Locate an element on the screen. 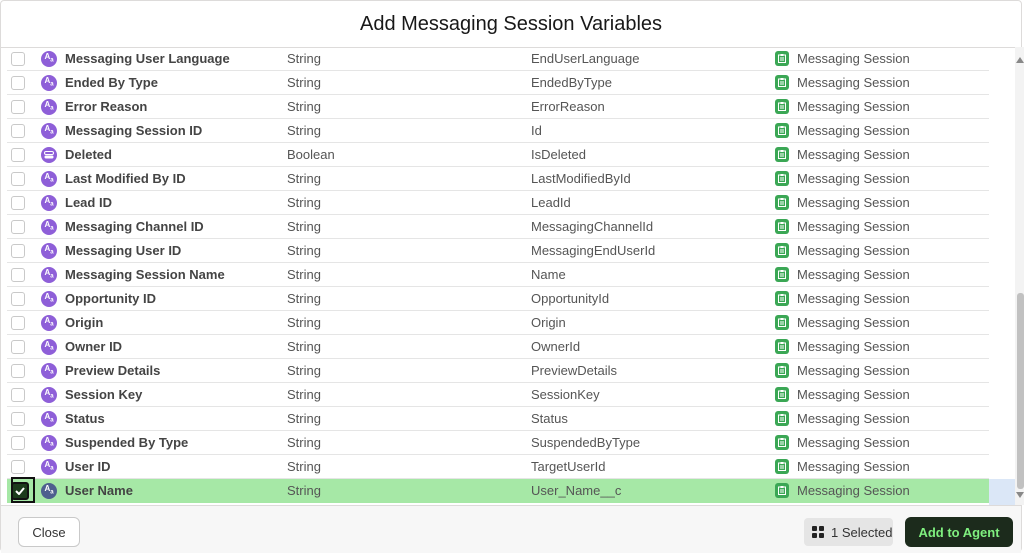 This screenshot has width=1024, height=554. field-api-name: EndedByType is located at coordinates (571, 82).